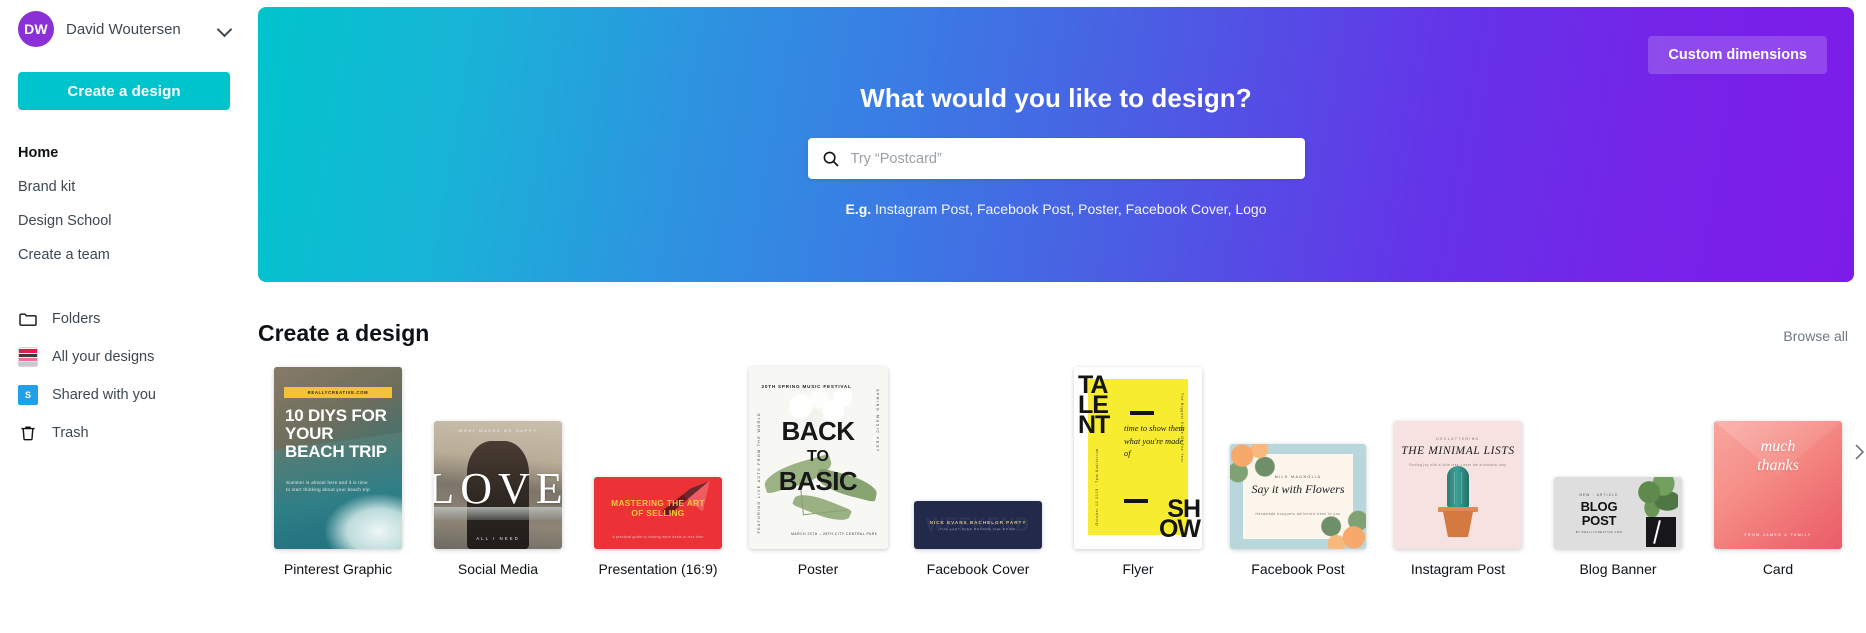 The height and width of the screenshot is (633, 1866). I want to click on example-label: E.g., so click(858, 209).